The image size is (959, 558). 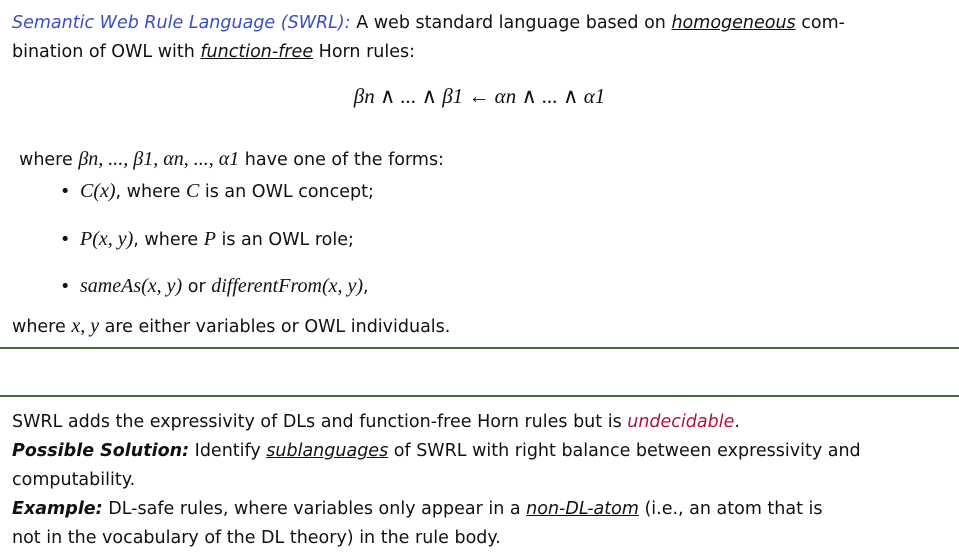 What do you see at coordinates (364, 52) in the screenshot?
I see `intro-text-4: Horn rules:` at bounding box center [364, 52].